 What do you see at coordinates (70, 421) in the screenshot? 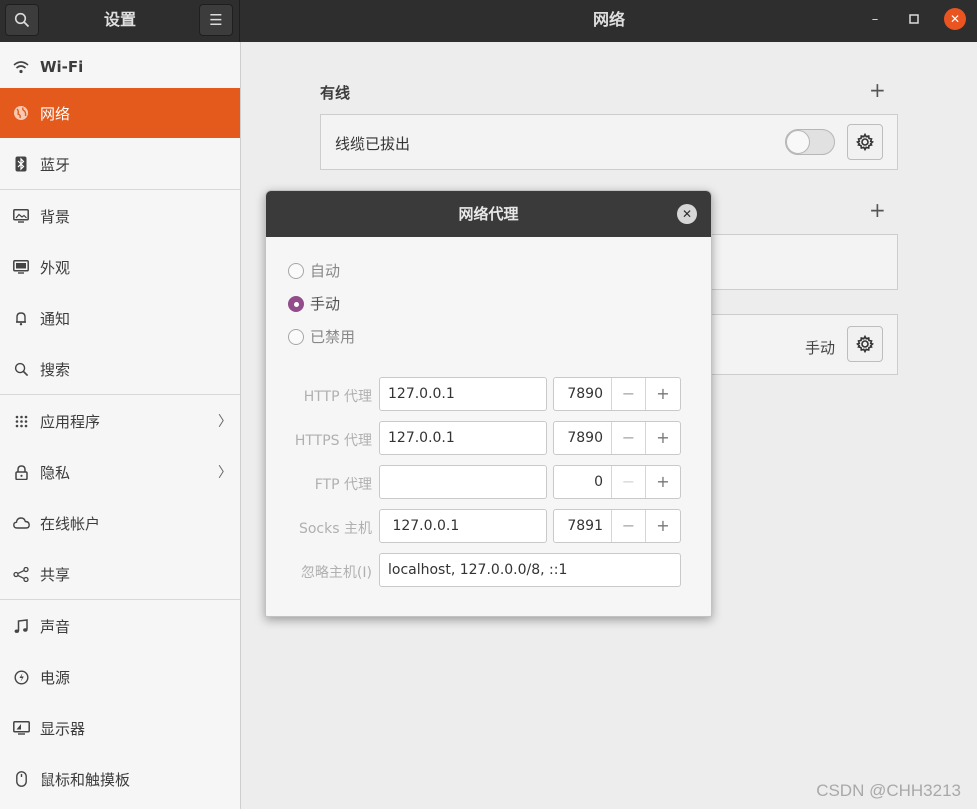
I see `sidebar-item-label: 应用程序` at bounding box center [70, 421].